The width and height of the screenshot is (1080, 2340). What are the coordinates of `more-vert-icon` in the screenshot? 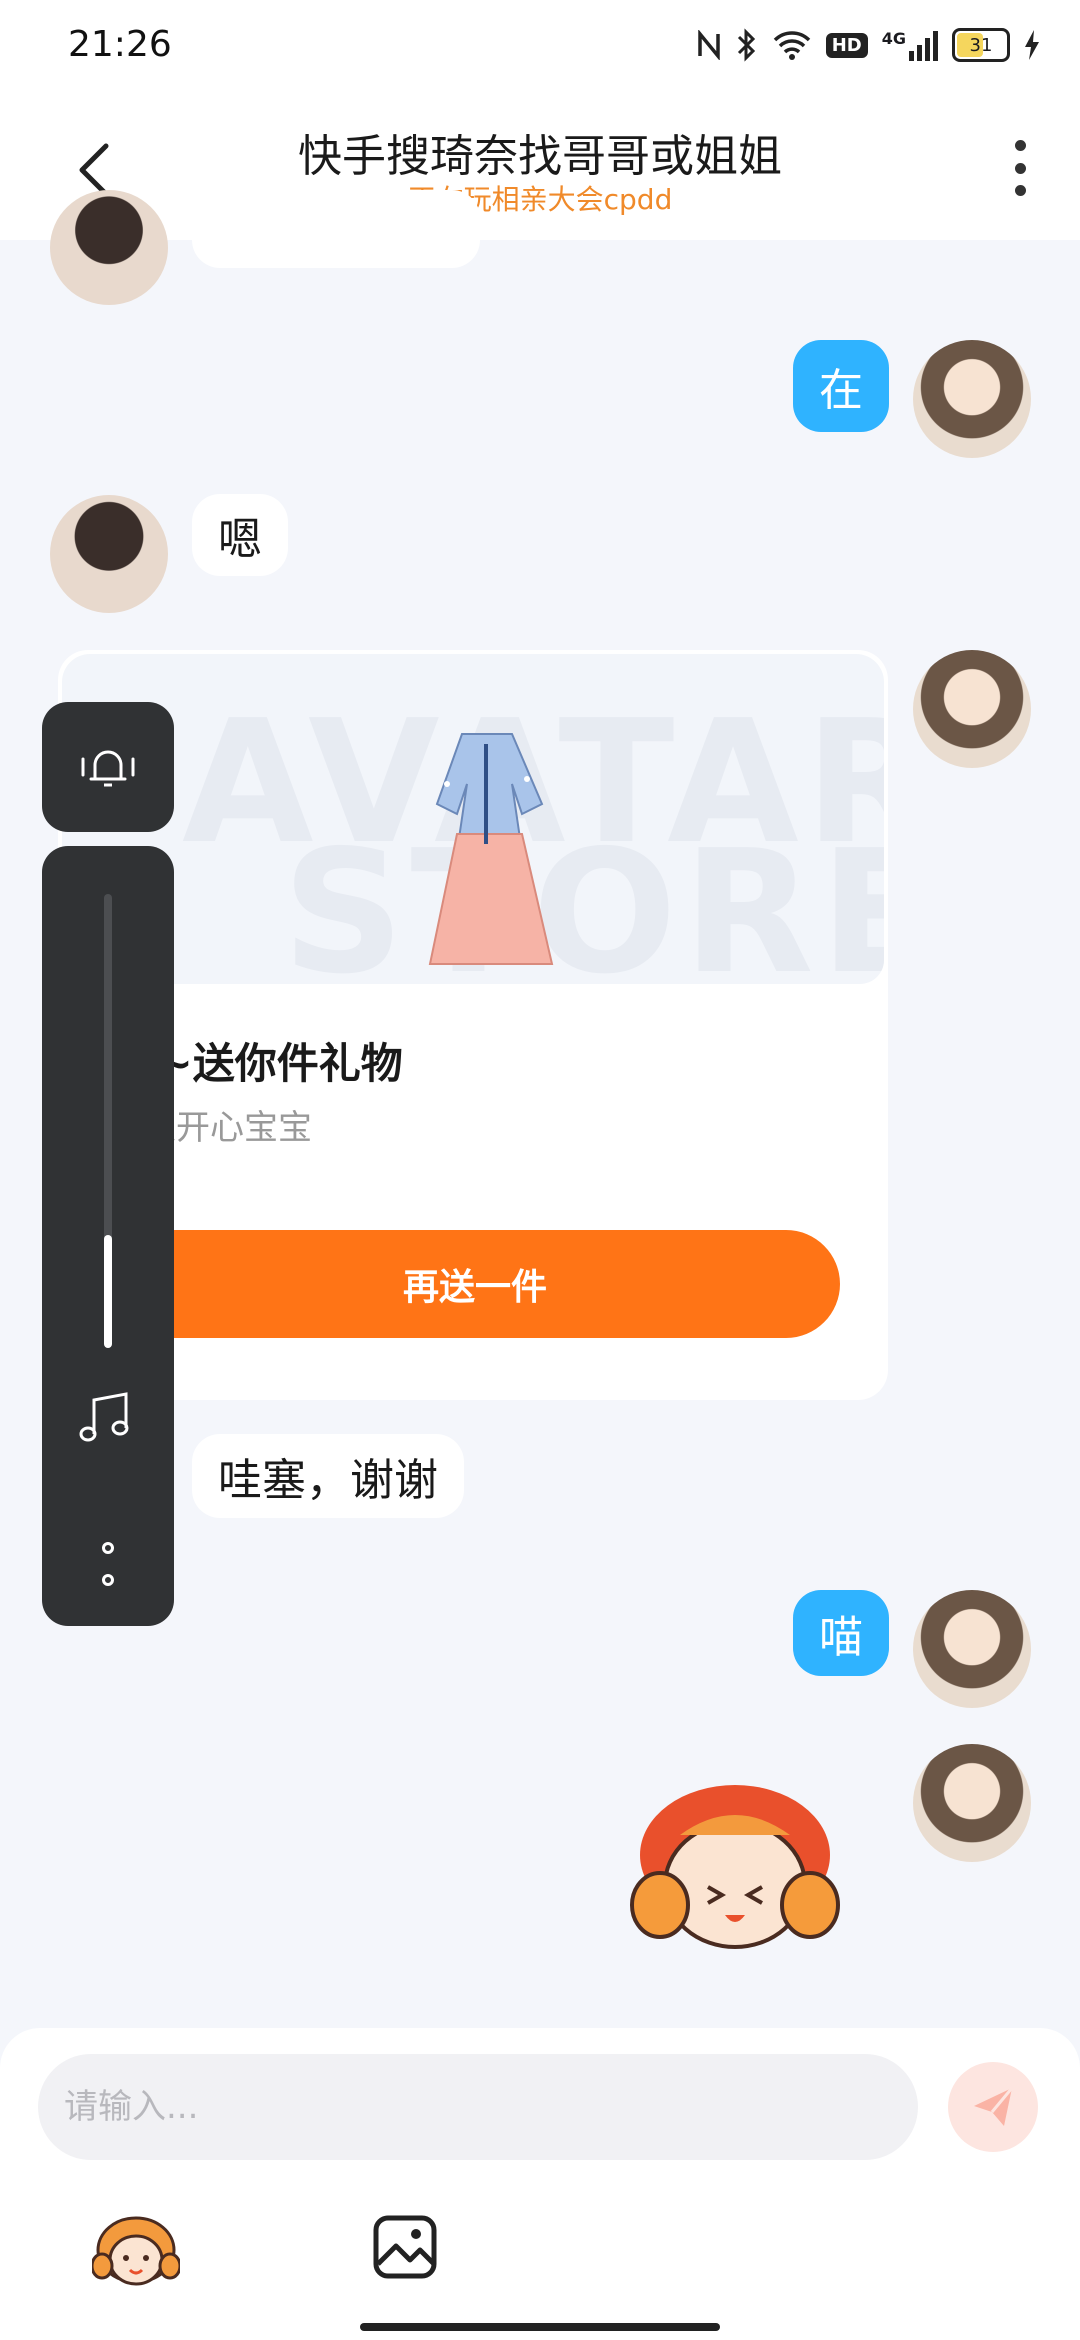 It's located at (1020, 168).